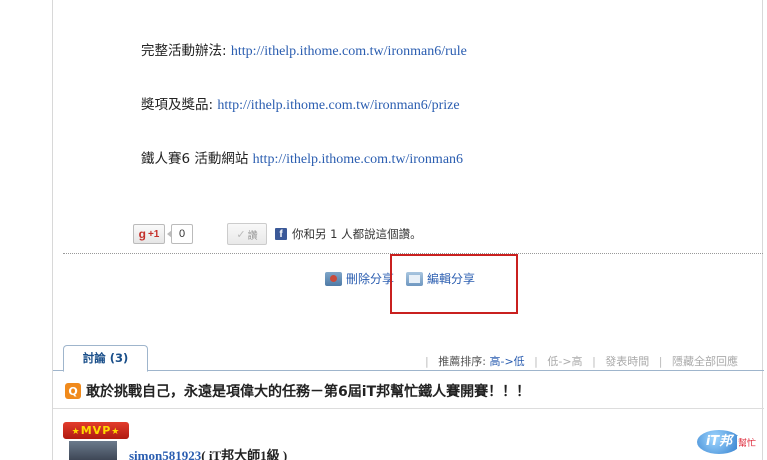 The height and width of the screenshot is (460, 767). What do you see at coordinates (370, 279) in the screenshot?
I see `delete-share-label: 刪除分享` at bounding box center [370, 279].